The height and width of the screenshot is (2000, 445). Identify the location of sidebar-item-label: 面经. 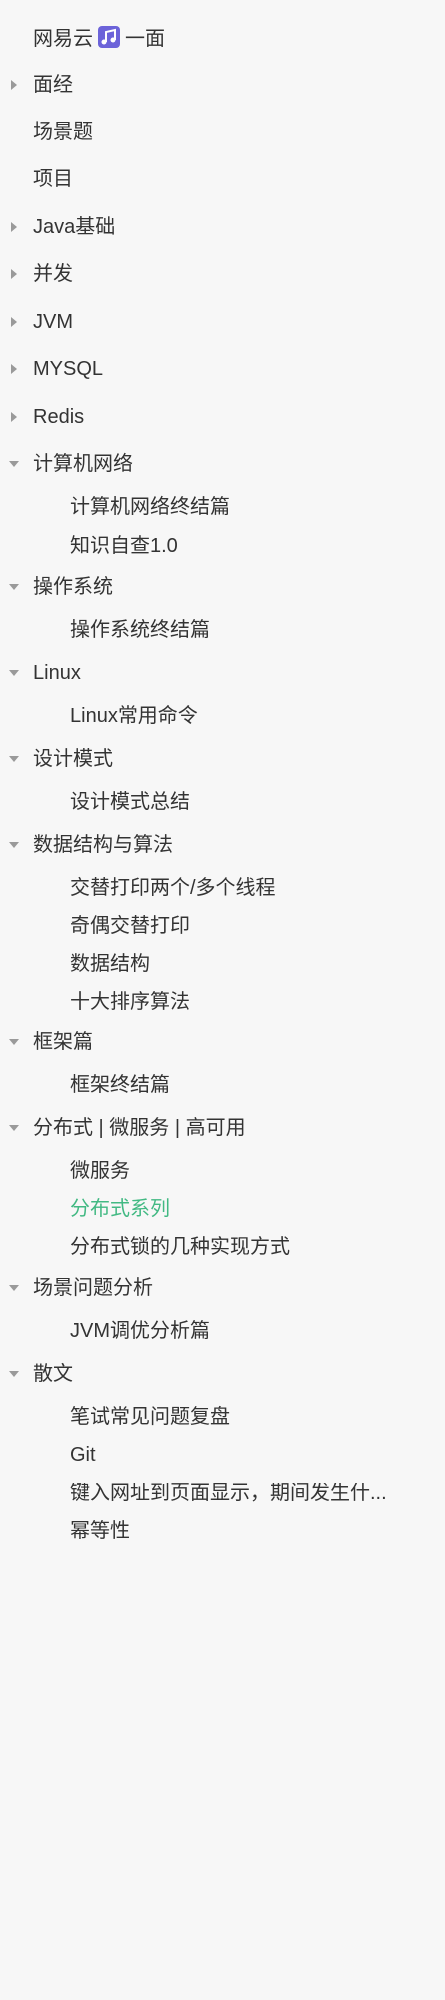
(53, 85).